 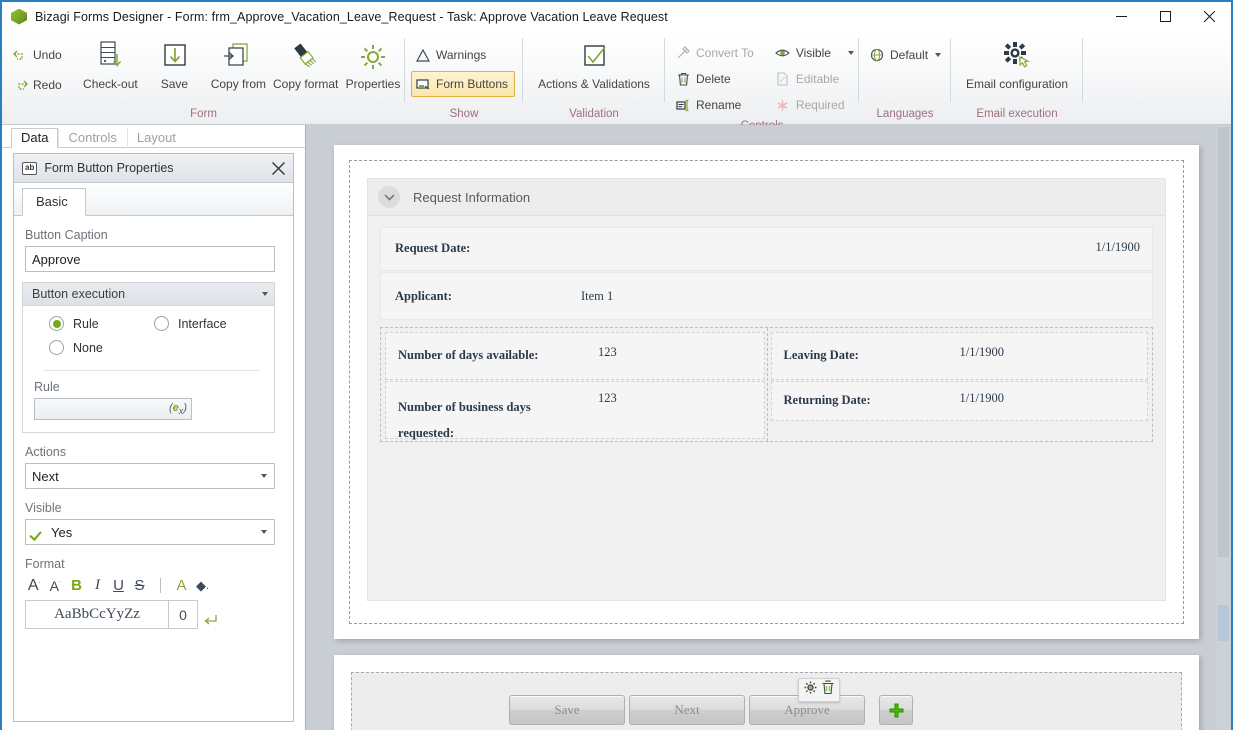 I want to click on font-color-icon: A, so click(x=181, y=585).